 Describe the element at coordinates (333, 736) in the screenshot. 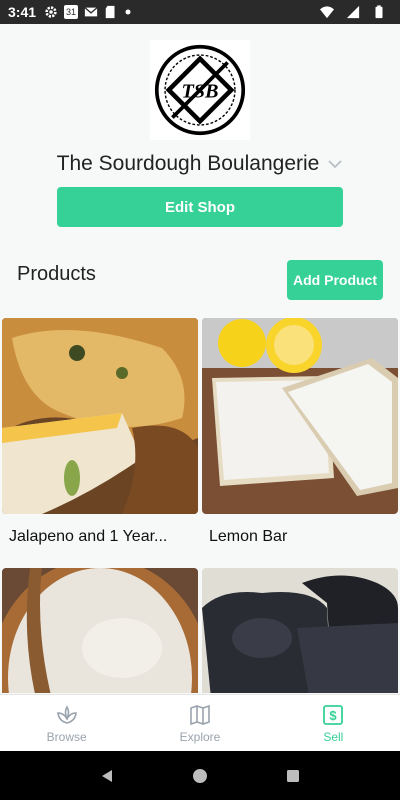

I see `nav-sell-label: Sell` at that location.